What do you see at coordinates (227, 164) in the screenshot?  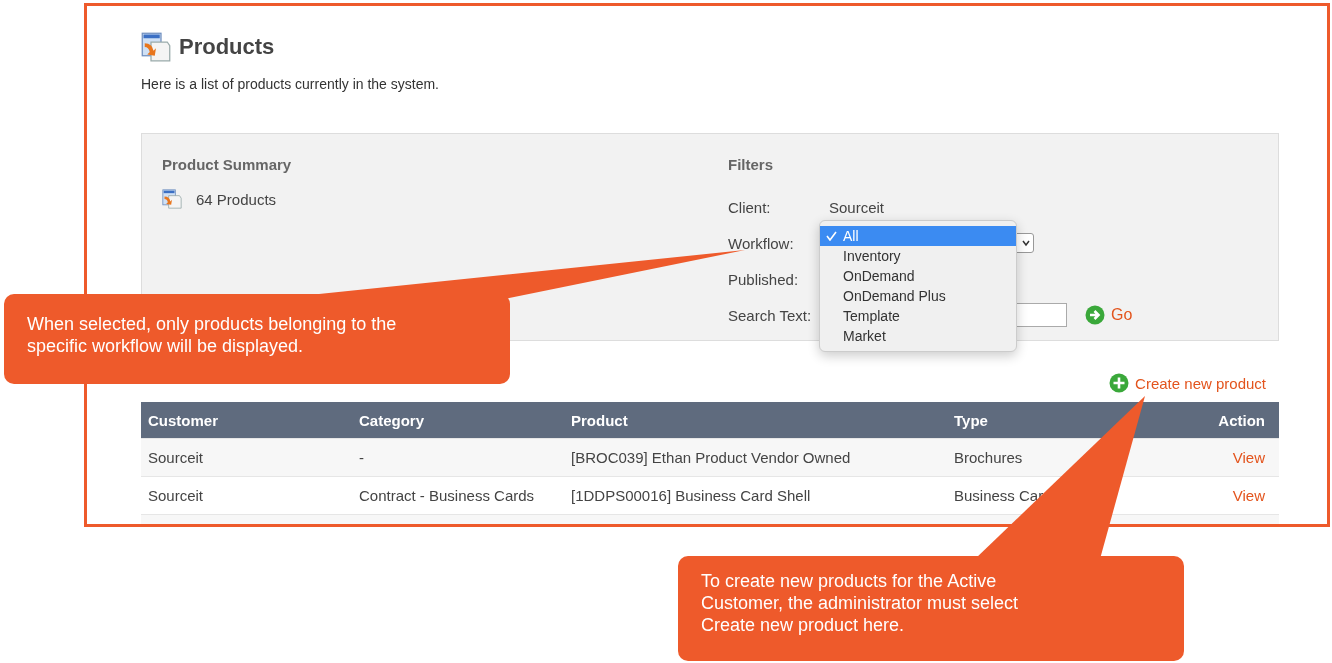 I see `summary-heading: Product Summary` at bounding box center [227, 164].